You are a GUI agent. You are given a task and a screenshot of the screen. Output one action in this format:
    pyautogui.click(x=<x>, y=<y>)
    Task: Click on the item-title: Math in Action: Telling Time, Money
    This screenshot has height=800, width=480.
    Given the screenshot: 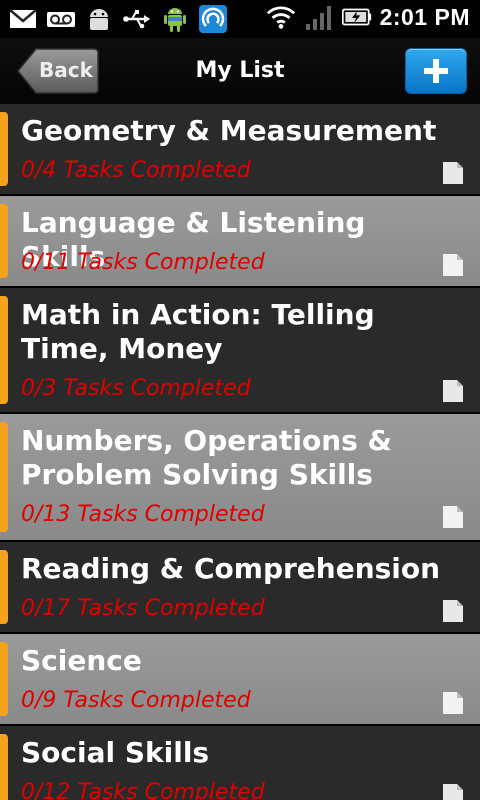 What is the action you would take?
    pyautogui.click(x=198, y=331)
    